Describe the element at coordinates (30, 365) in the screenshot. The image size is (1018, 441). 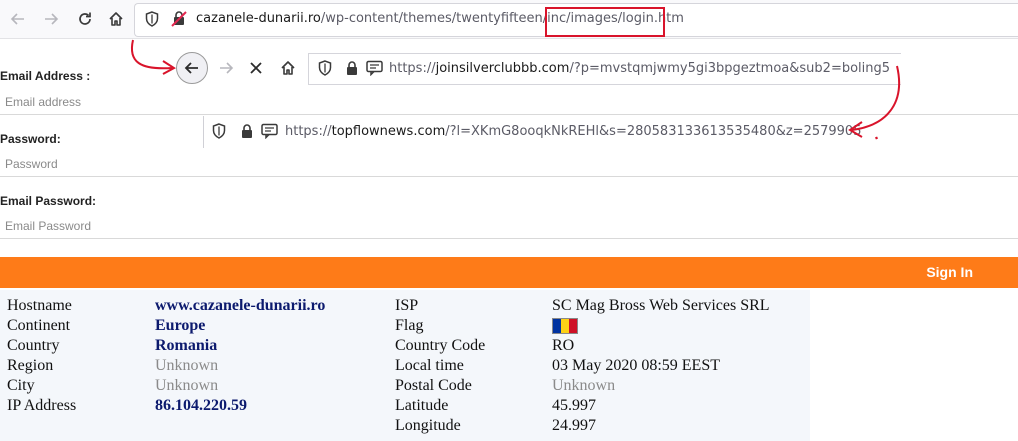
I see `region-label: Region` at that location.